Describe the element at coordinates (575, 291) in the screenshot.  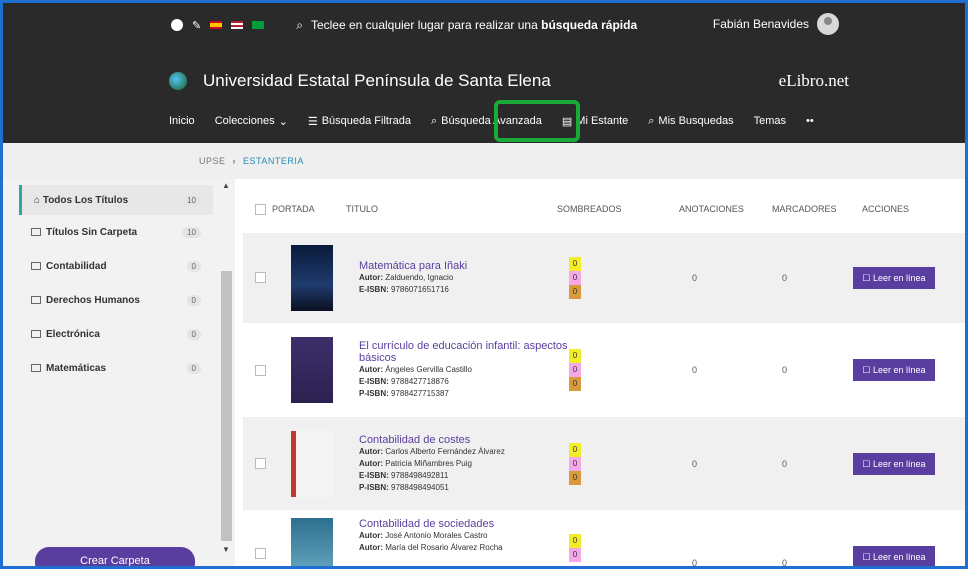
I see `shade-orange: 0` at that location.